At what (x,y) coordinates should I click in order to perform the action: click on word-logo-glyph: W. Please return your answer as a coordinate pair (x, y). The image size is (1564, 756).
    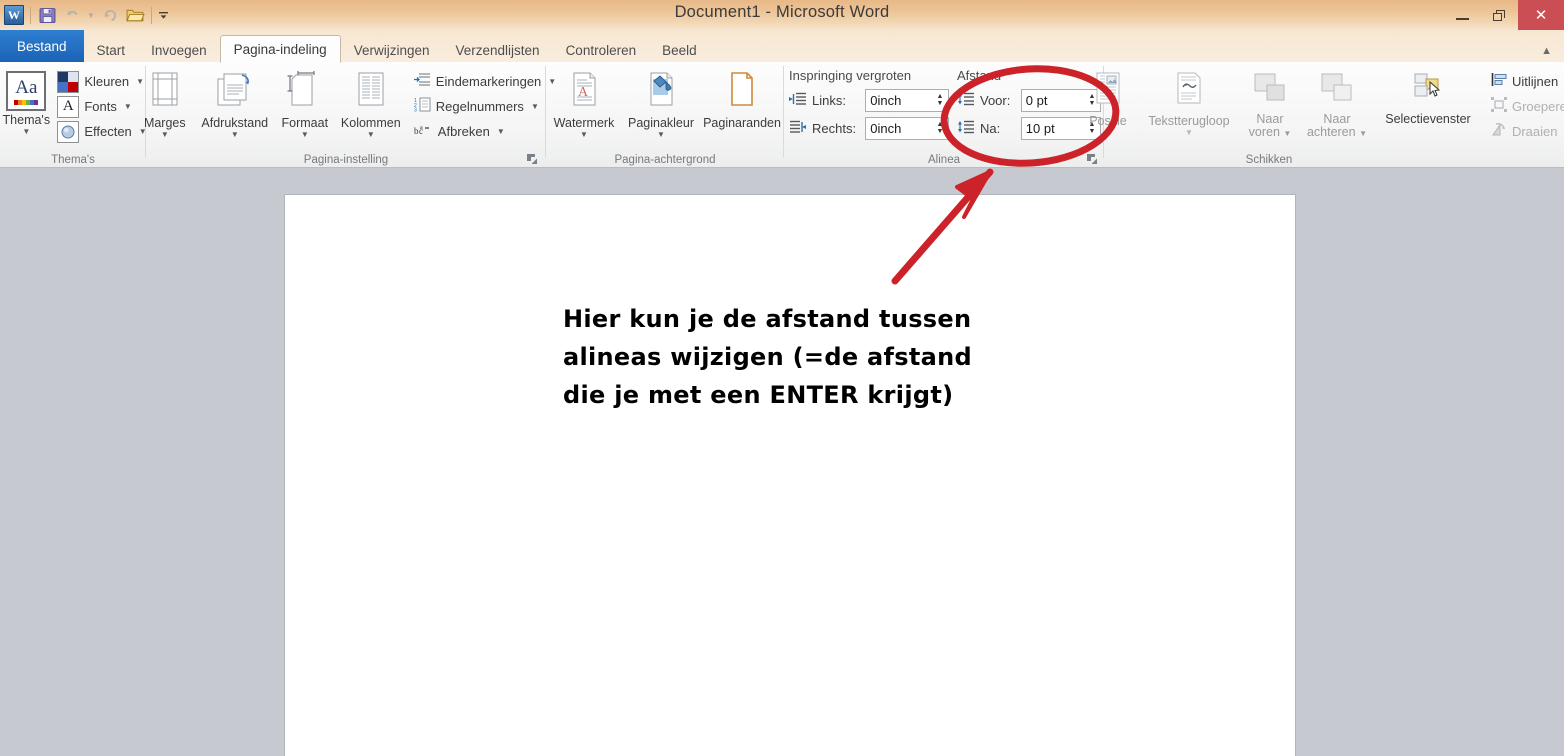
    Looking at the image, I should click on (14, 15).